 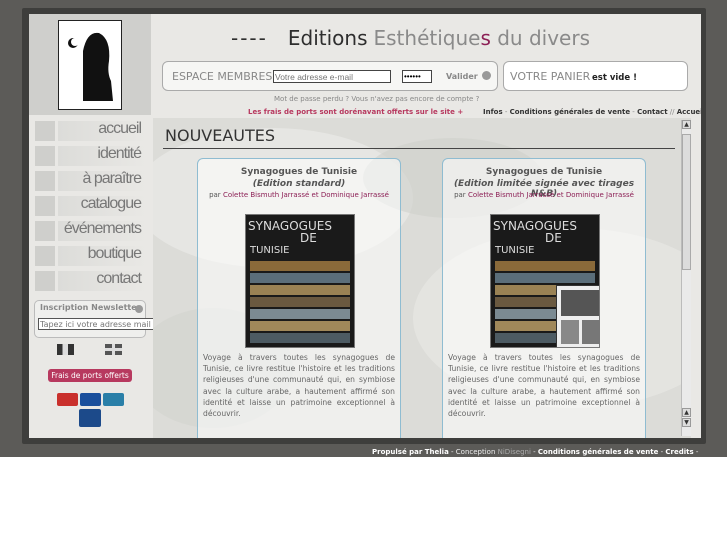 What do you see at coordinates (493, 112) in the screenshot?
I see `link-infos: Infos` at bounding box center [493, 112].